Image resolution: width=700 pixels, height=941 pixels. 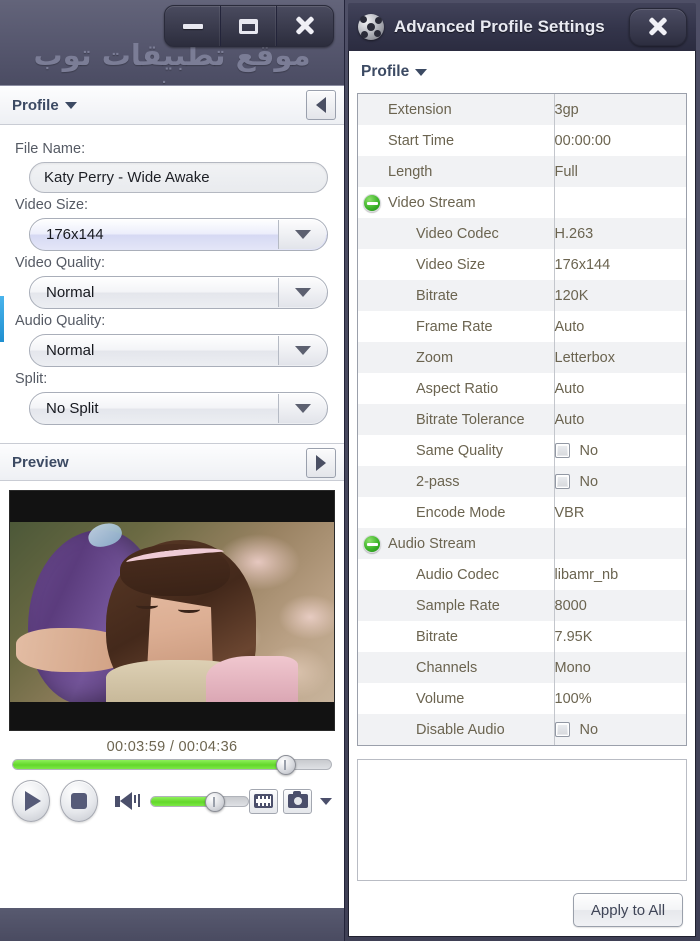 I want to click on settings-profile-header: Profile, so click(x=522, y=72).